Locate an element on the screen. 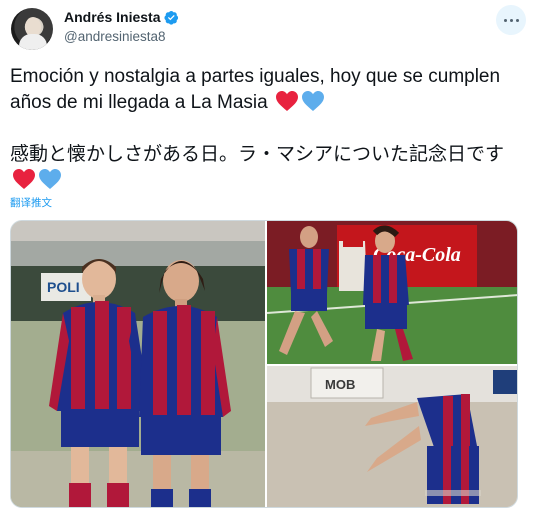 The height and width of the screenshot is (513, 533). tweet-text-line2: 感動と懐かしさがある日。ラ・マシアについた記念日です is located at coordinates (257, 154).